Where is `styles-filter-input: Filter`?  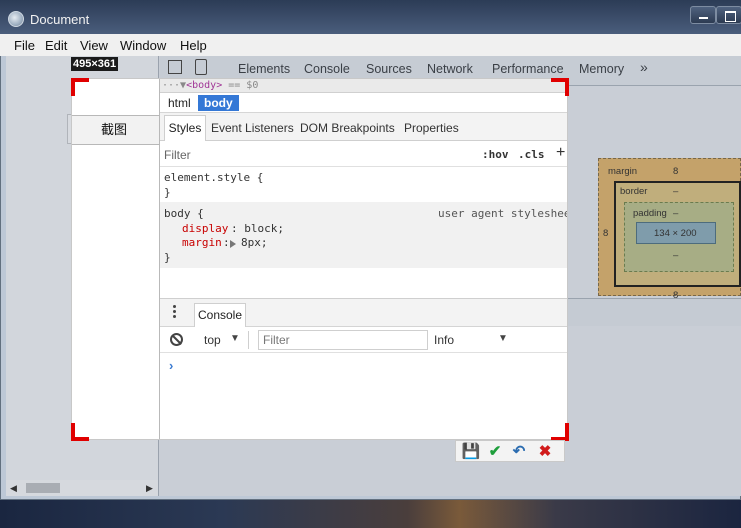 styles-filter-input: Filter is located at coordinates (177, 155).